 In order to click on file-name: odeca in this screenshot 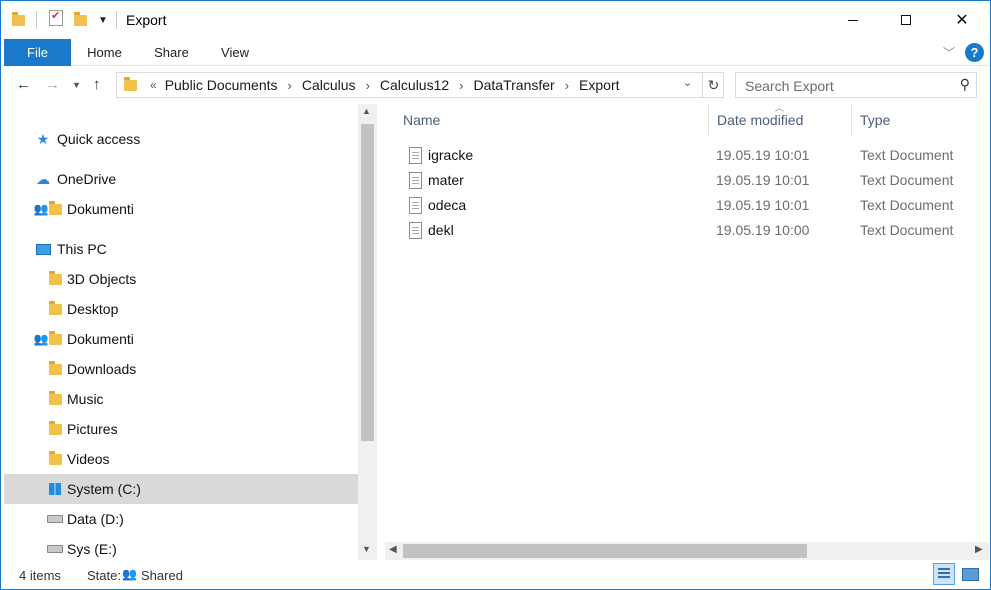, I will do `click(447, 205)`.